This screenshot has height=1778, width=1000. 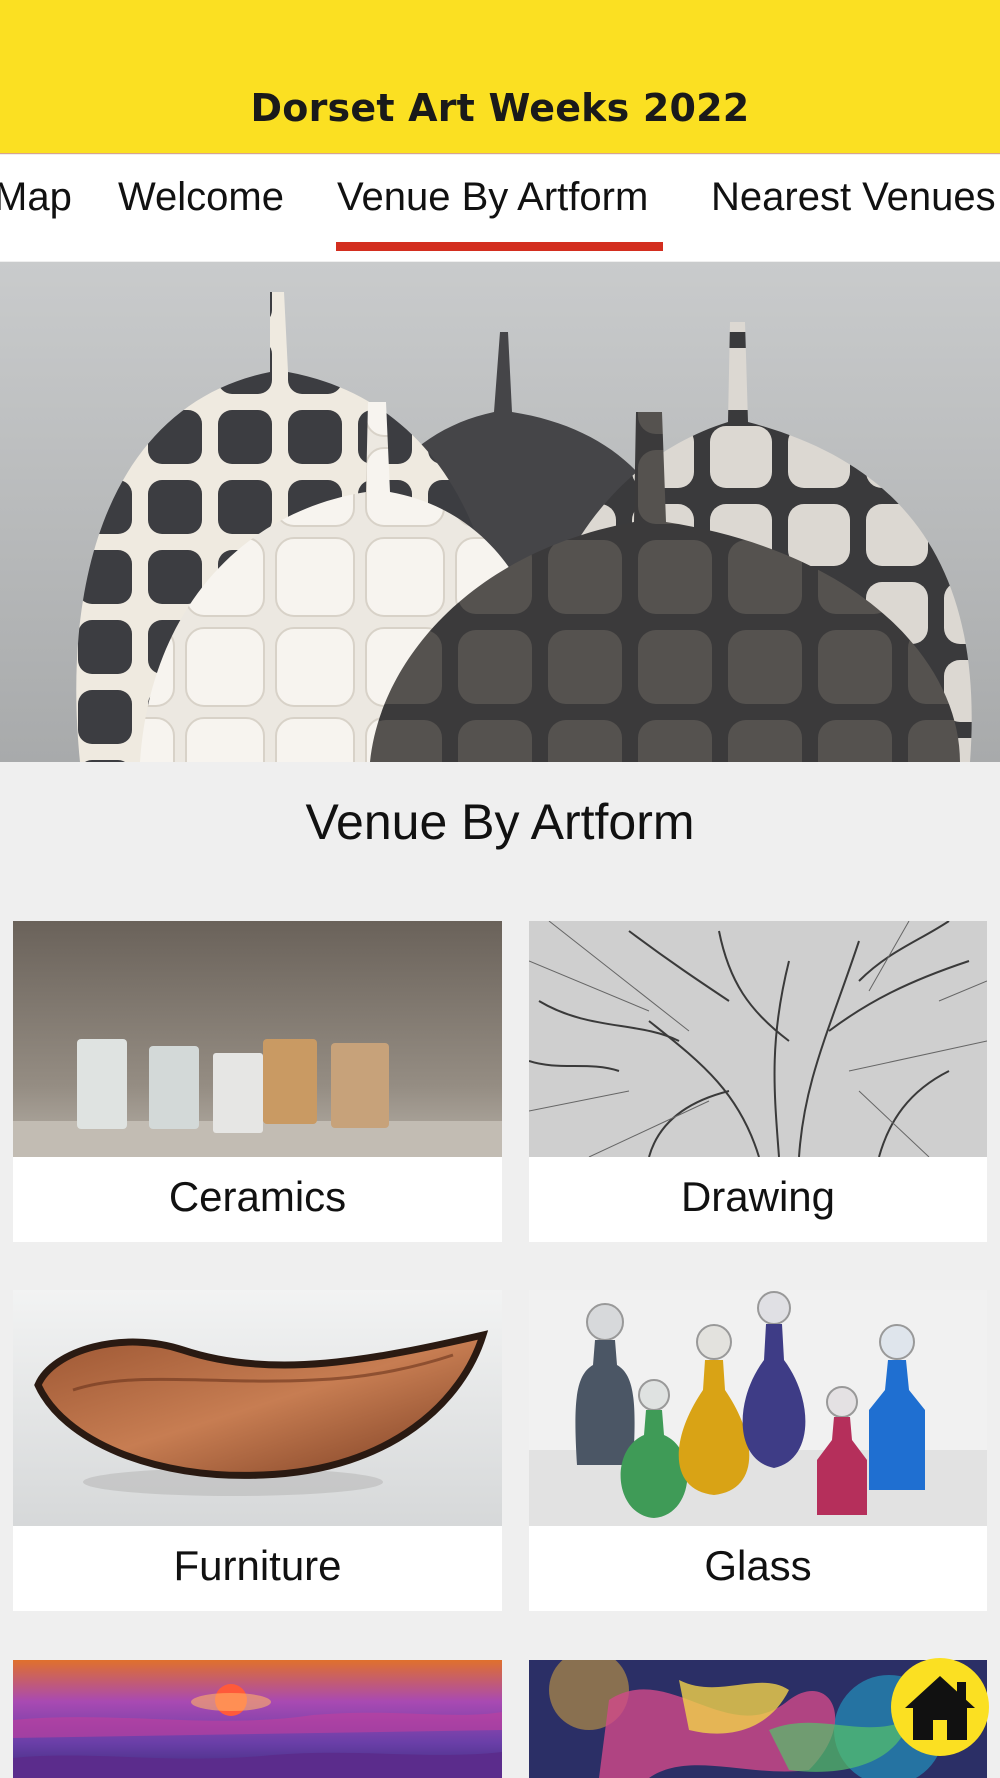 I want to click on card-label: Ceramics, so click(x=257, y=1196).